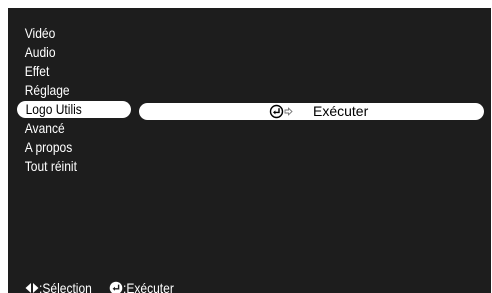 The height and width of the screenshot is (293, 492). I want to click on menu-item-effet: Effet, so click(66, 71).